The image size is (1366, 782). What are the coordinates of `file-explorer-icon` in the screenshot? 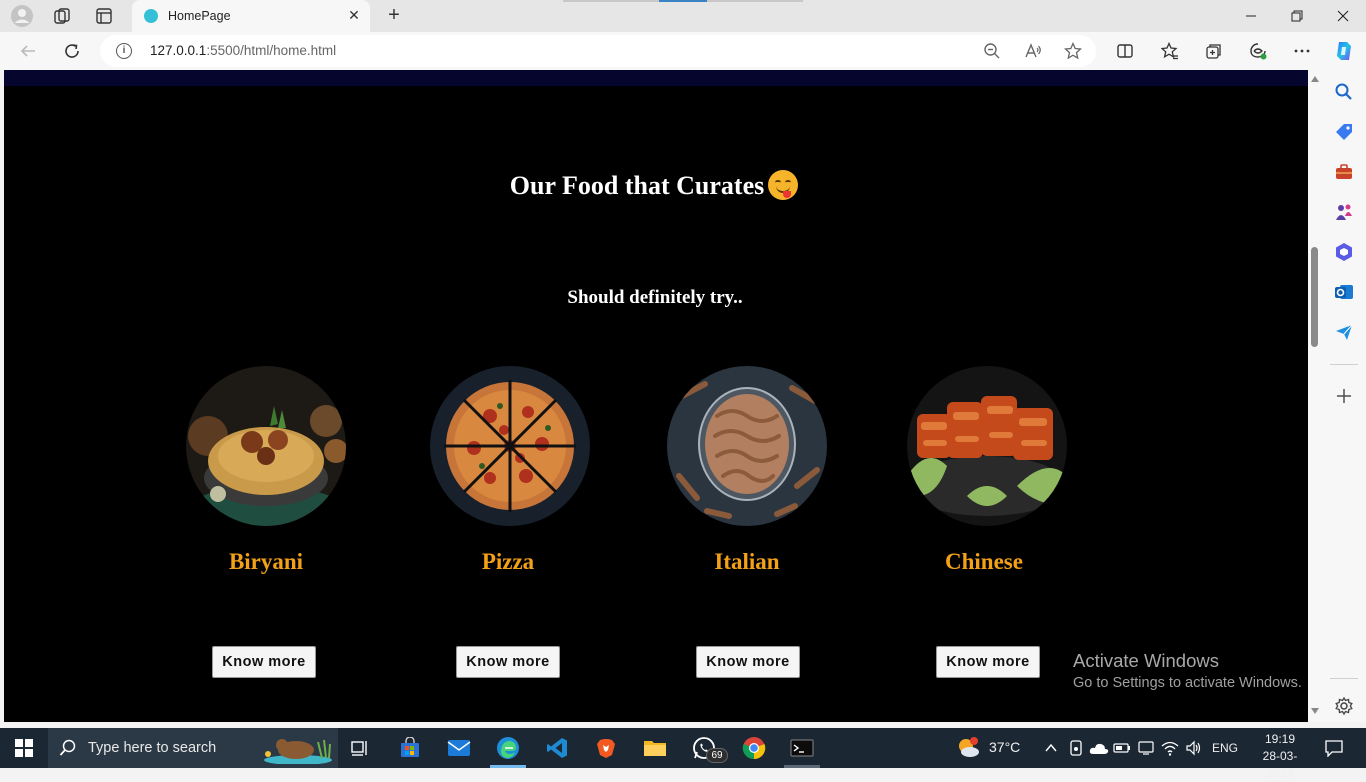 It's located at (655, 748).